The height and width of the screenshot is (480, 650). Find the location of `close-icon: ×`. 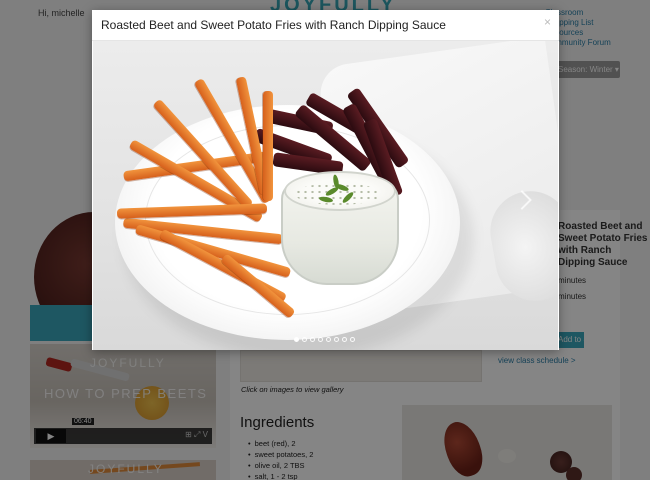

close-icon: × is located at coordinates (547, 22).